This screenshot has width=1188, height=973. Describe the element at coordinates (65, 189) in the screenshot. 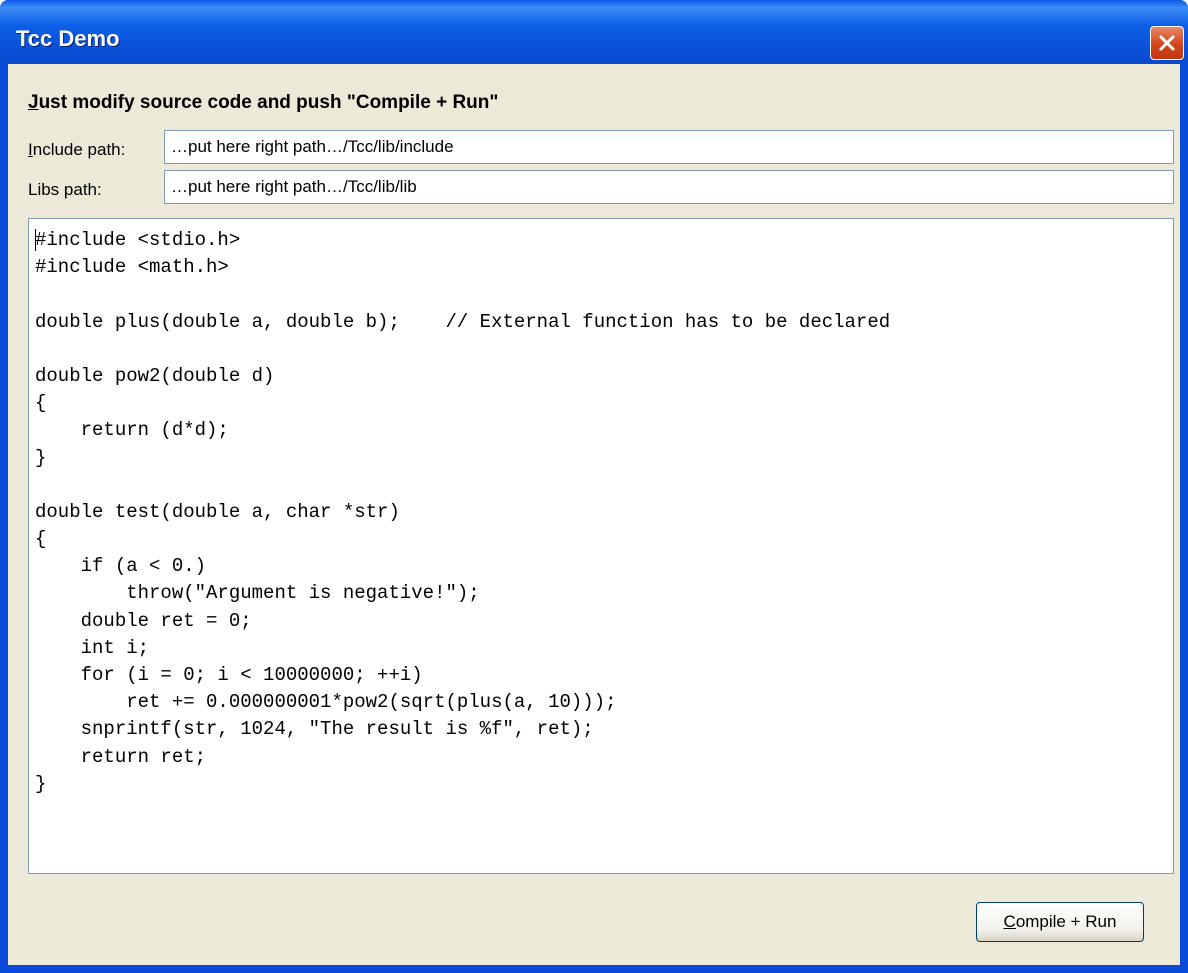

I see `libs-path-label: Libs path:` at that location.